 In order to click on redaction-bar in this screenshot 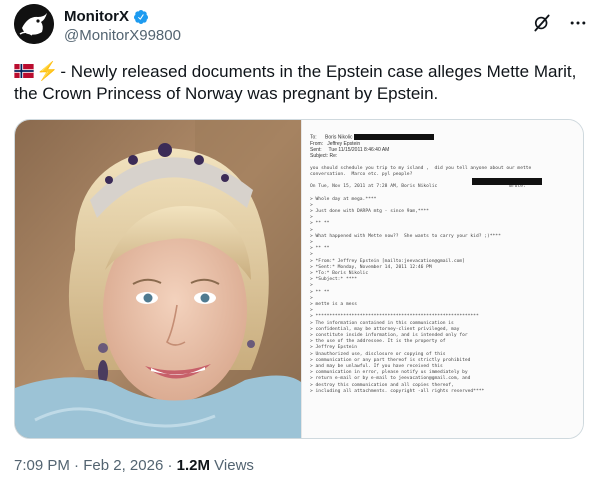, I will do `click(507, 181)`.